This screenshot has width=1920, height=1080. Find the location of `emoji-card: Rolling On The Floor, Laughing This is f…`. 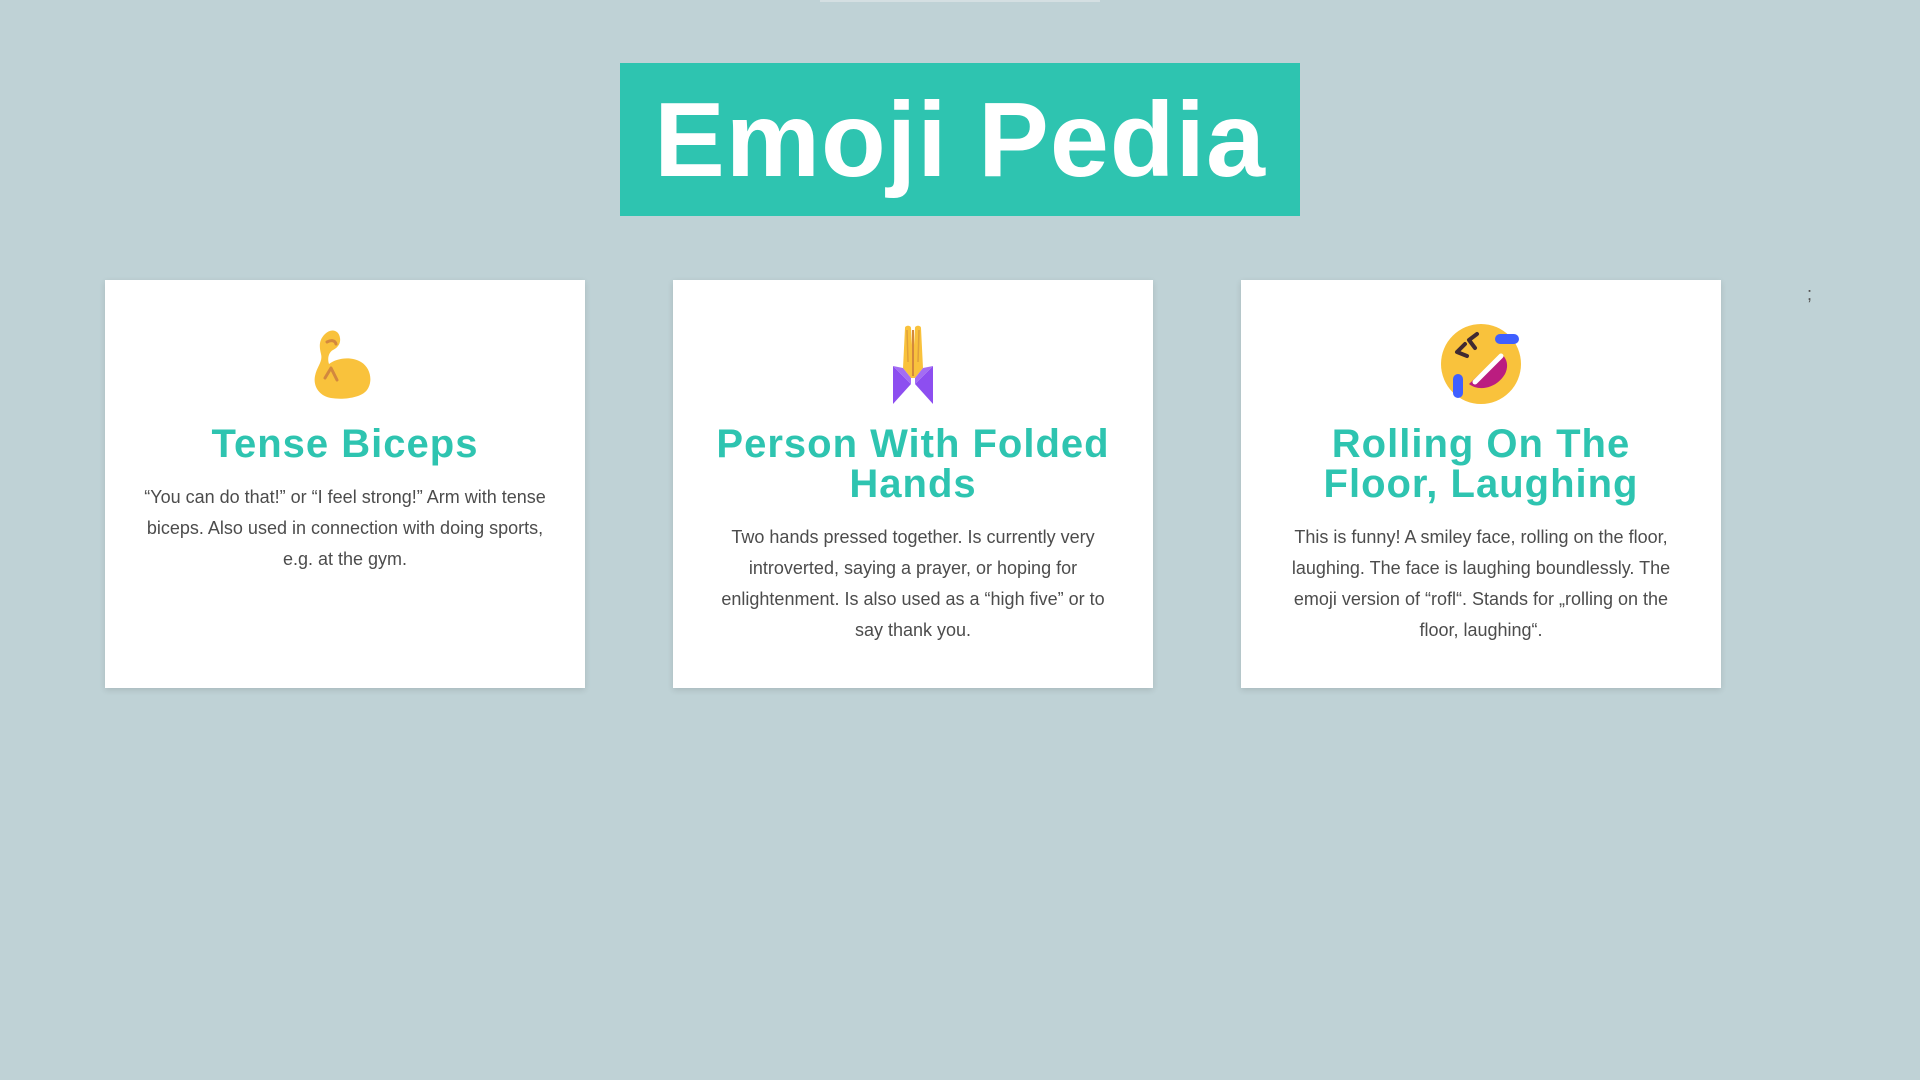

emoji-card: Rolling On The Floor, Laughing This is f… is located at coordinates (1481, 484).